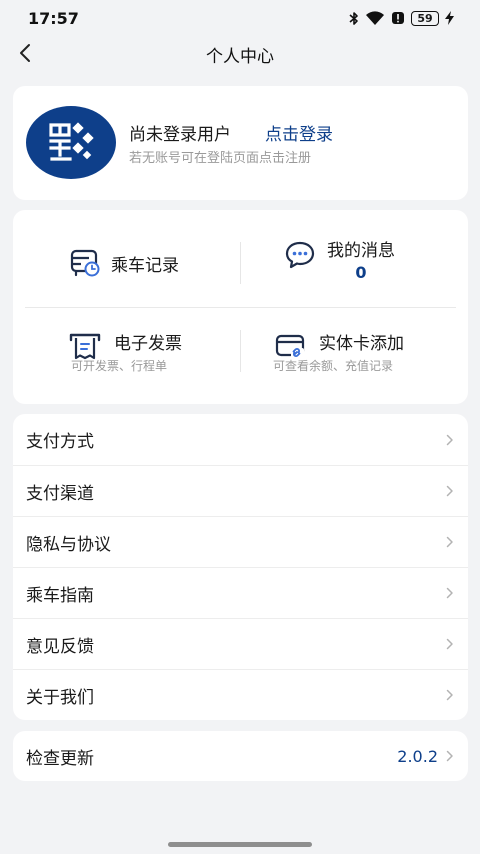 Image resolution: width=480 pixels, height=854 pixels. Describe the element at coordinates (300, 255) in the screenshot. I see `chat-bubble-icon` at that location.